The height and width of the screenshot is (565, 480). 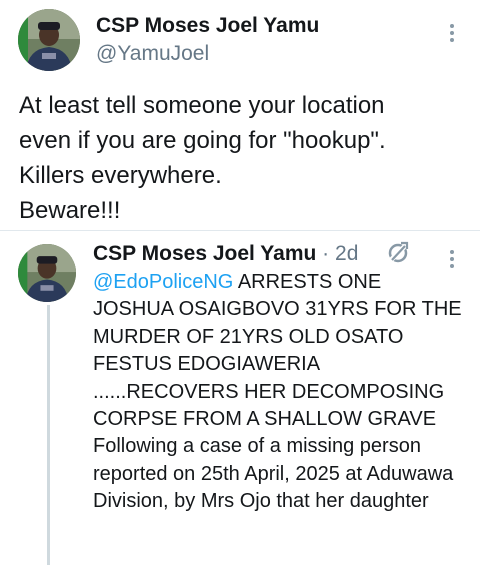 I want to click on reply-avatar-image, so click(x=47, y=273).